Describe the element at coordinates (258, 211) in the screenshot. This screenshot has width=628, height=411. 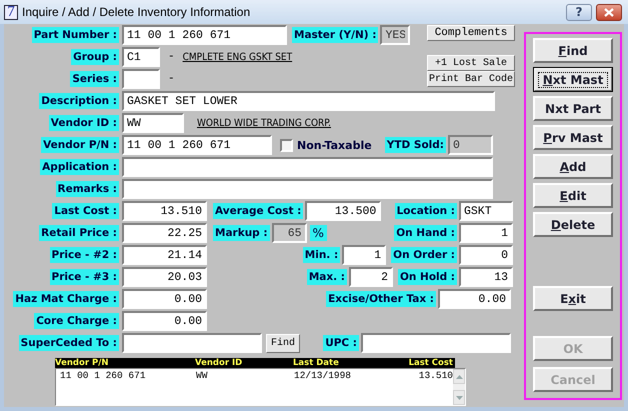
I see `field-label: Average Cost :` at that location.